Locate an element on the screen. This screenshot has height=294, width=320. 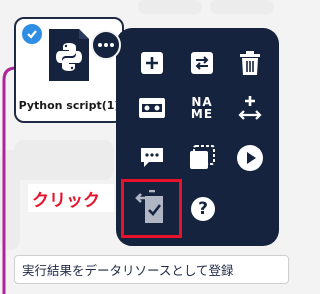
tooltip: 実行結果をデータリソースとして登録 is located at coordinates (151, 269).